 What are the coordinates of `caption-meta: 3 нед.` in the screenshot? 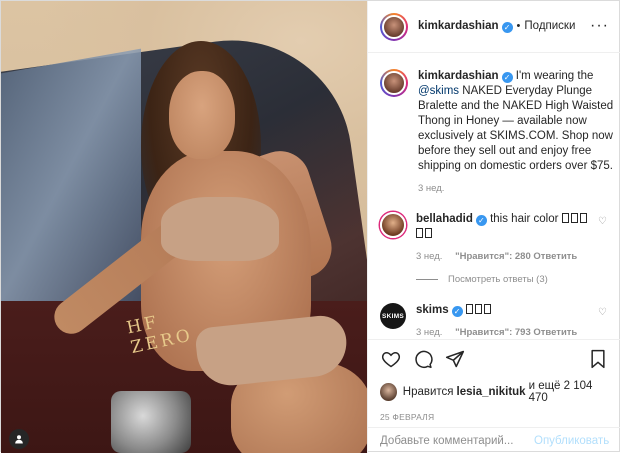 It's located at (518, 188).